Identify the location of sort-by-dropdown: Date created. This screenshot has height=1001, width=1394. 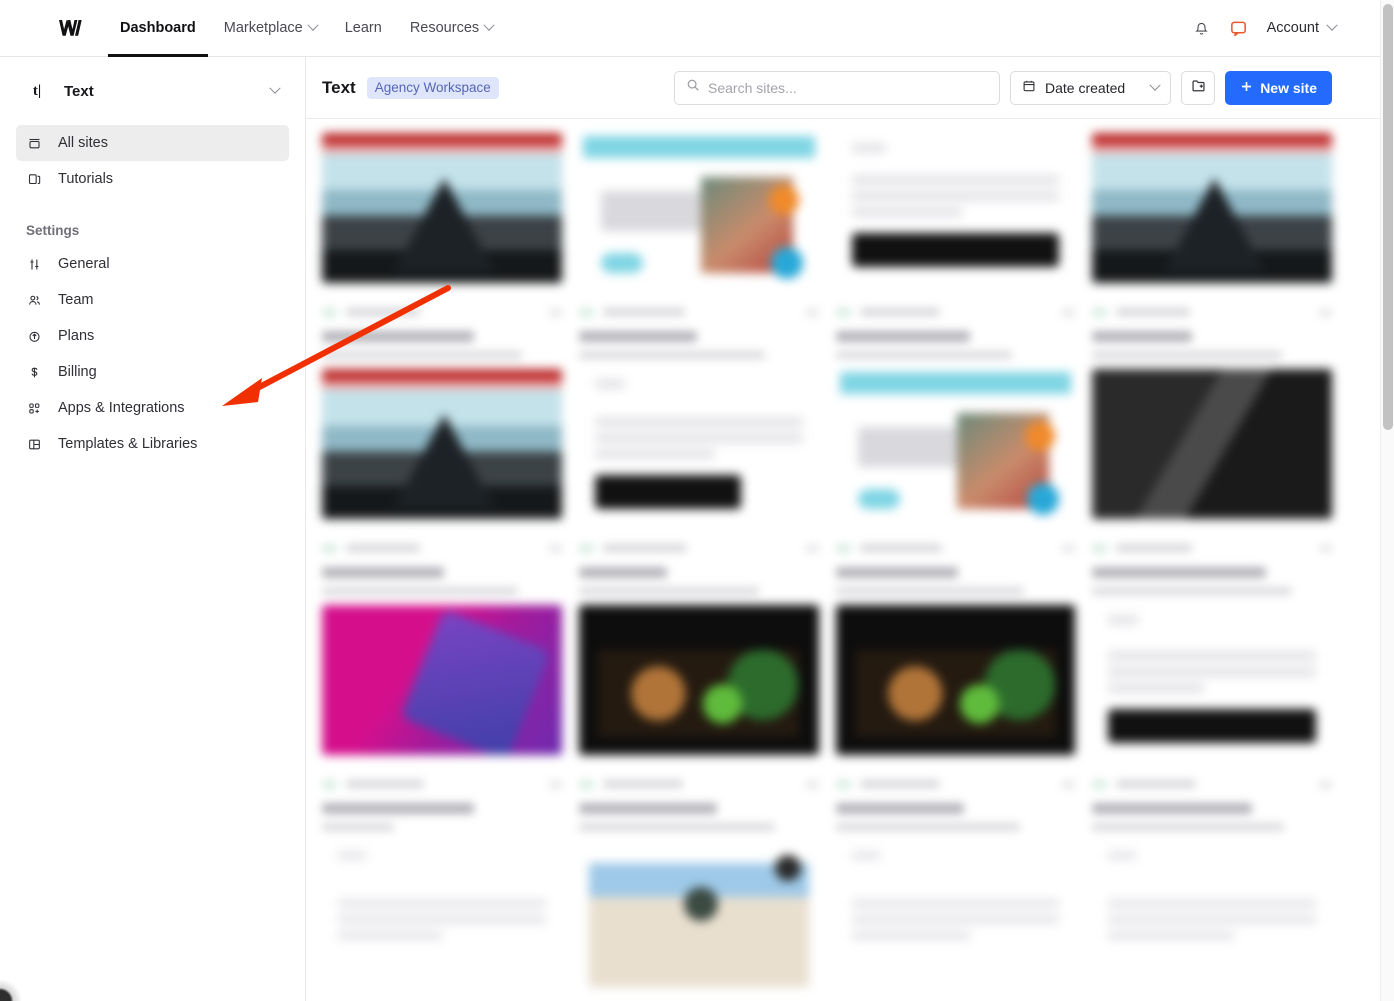
(1091, 87).